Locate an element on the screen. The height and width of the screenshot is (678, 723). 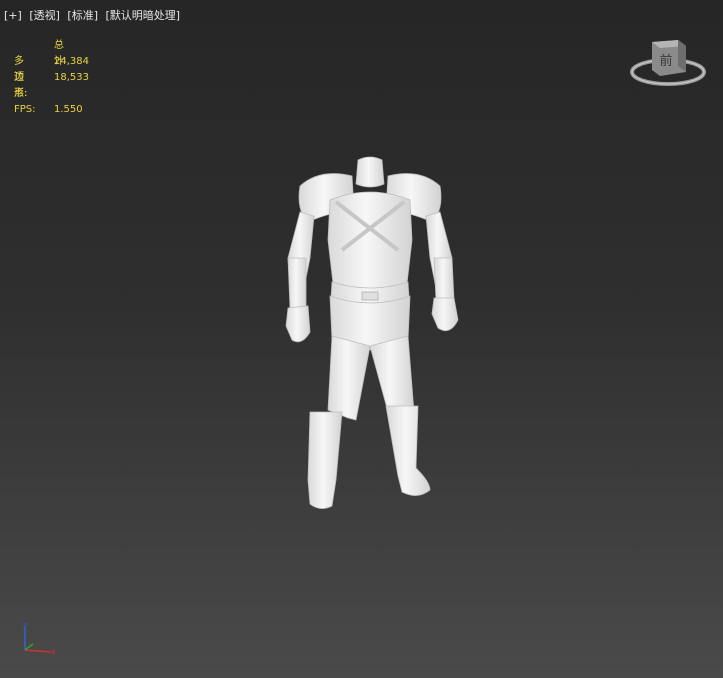
viewport-menu-plus: [+] is located at coordinates (13, 15).